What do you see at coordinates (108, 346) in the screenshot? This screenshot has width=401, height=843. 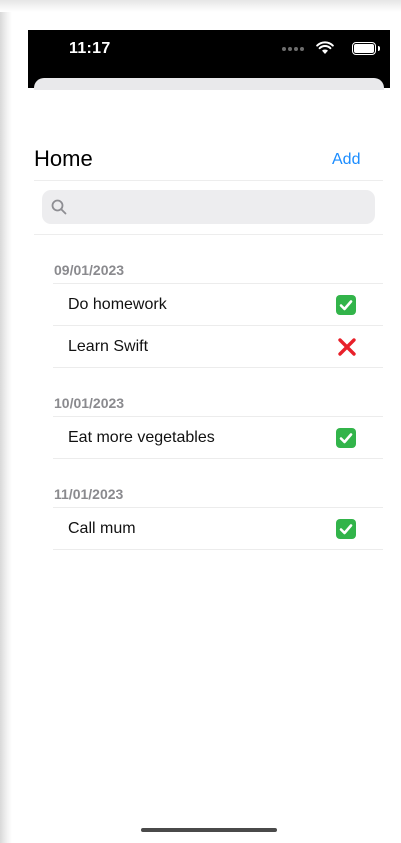 I see `item-title: Learn Swift` at bounding box center [108, 346].